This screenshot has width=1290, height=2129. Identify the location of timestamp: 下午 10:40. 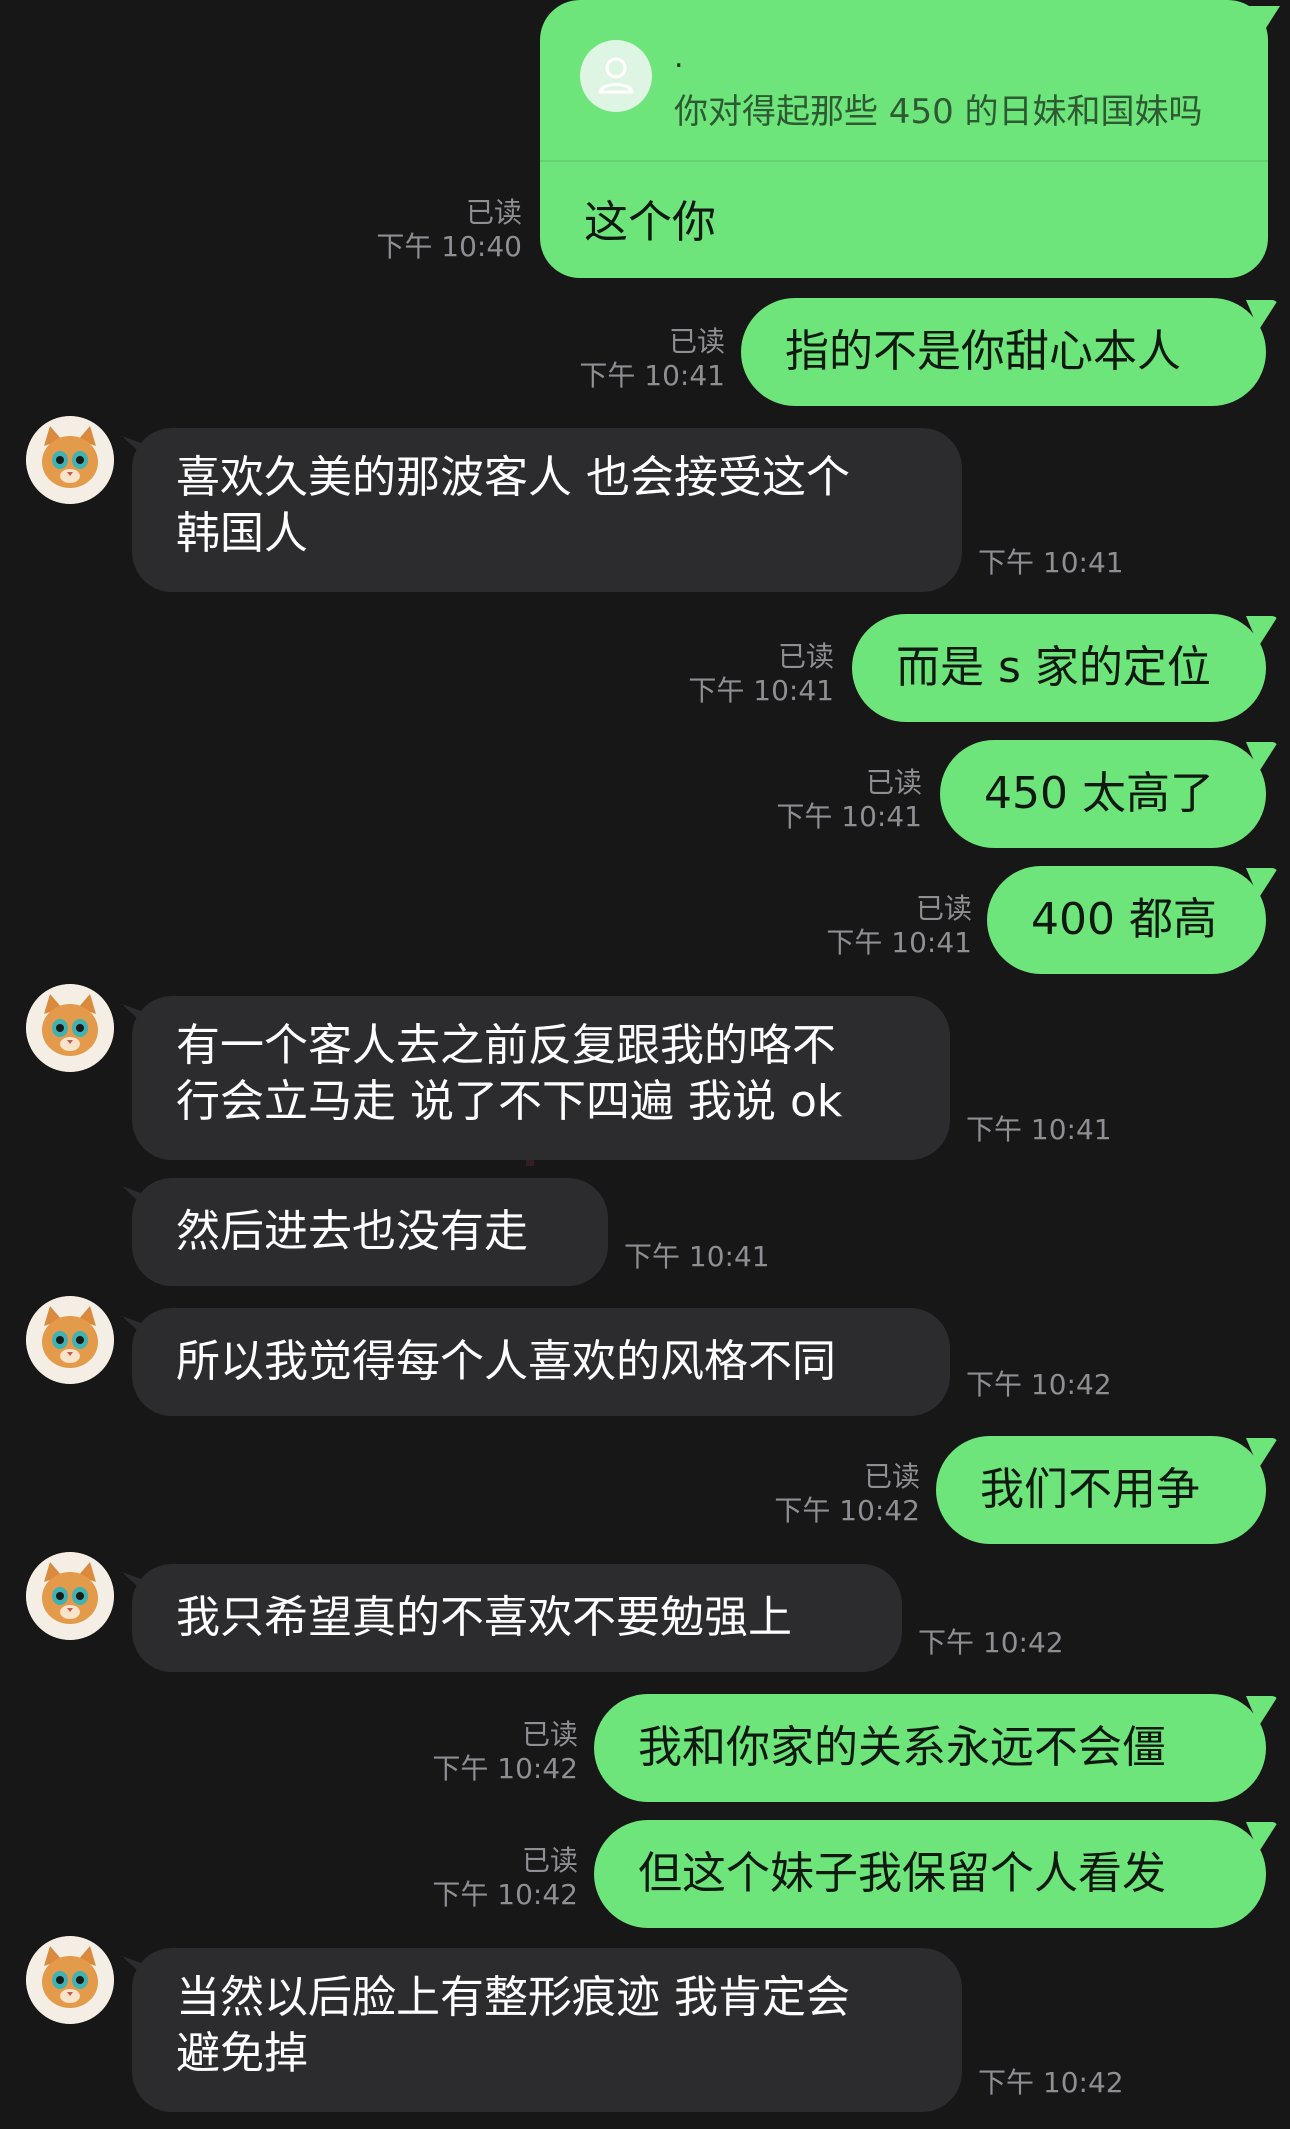
(449, 246).